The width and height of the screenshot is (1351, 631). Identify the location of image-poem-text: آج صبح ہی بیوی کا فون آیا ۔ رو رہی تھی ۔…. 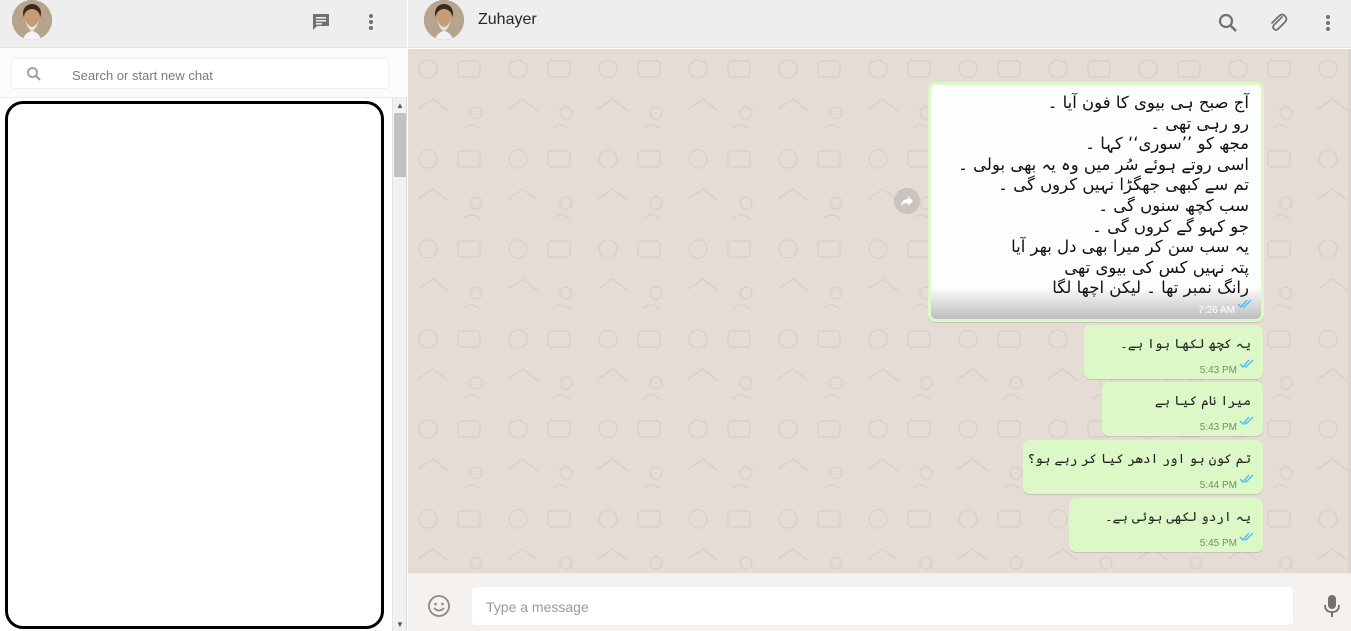
(1103, 196).